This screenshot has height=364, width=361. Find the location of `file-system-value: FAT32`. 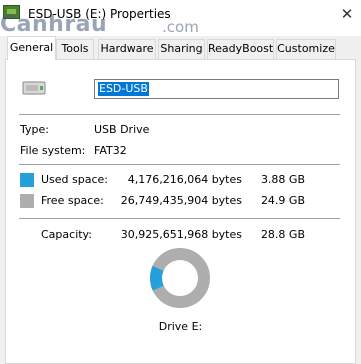

file-system-value: FAT32 is located at coordinates (110, 150).